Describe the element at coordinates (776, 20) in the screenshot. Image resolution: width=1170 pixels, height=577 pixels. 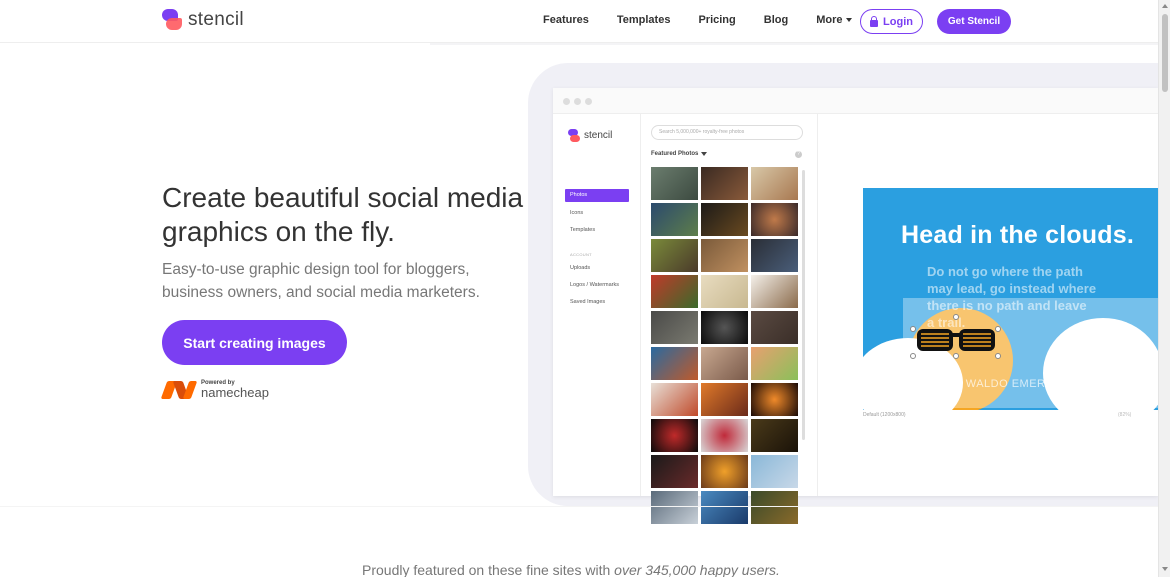
I see `nav-link-blog: Blog` at that location.